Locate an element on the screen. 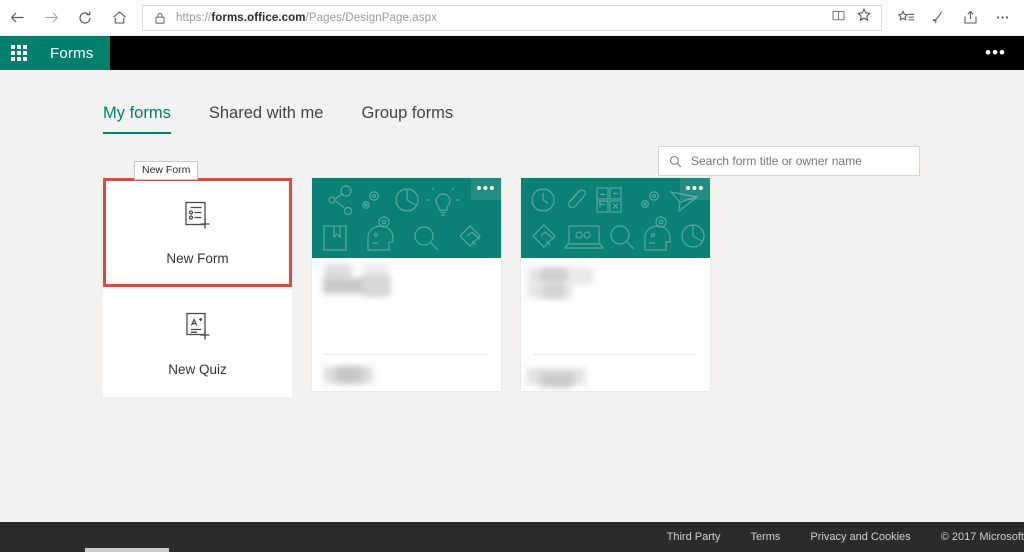 This screenshot has width=1024, height=552. search-input: Search form title or owner name is located at coordinates (789, 161).